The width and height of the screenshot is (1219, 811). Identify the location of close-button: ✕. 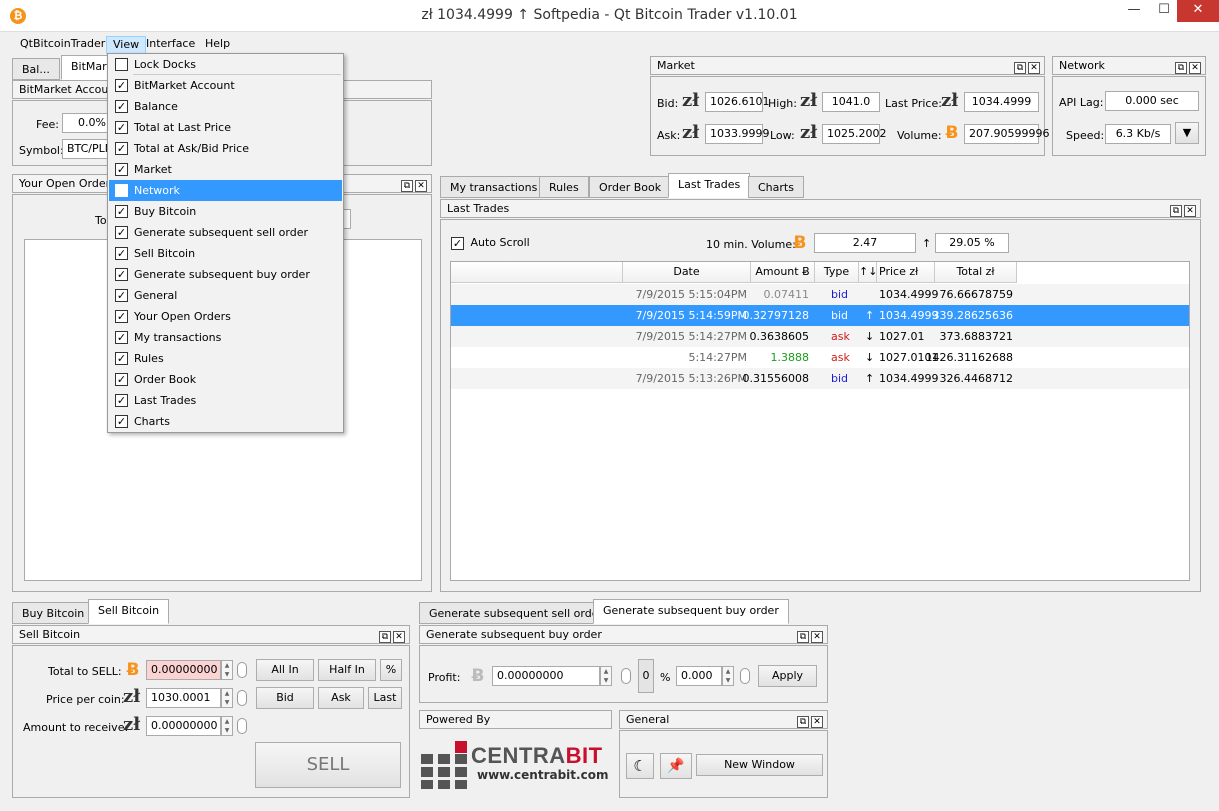
(1198, 11).